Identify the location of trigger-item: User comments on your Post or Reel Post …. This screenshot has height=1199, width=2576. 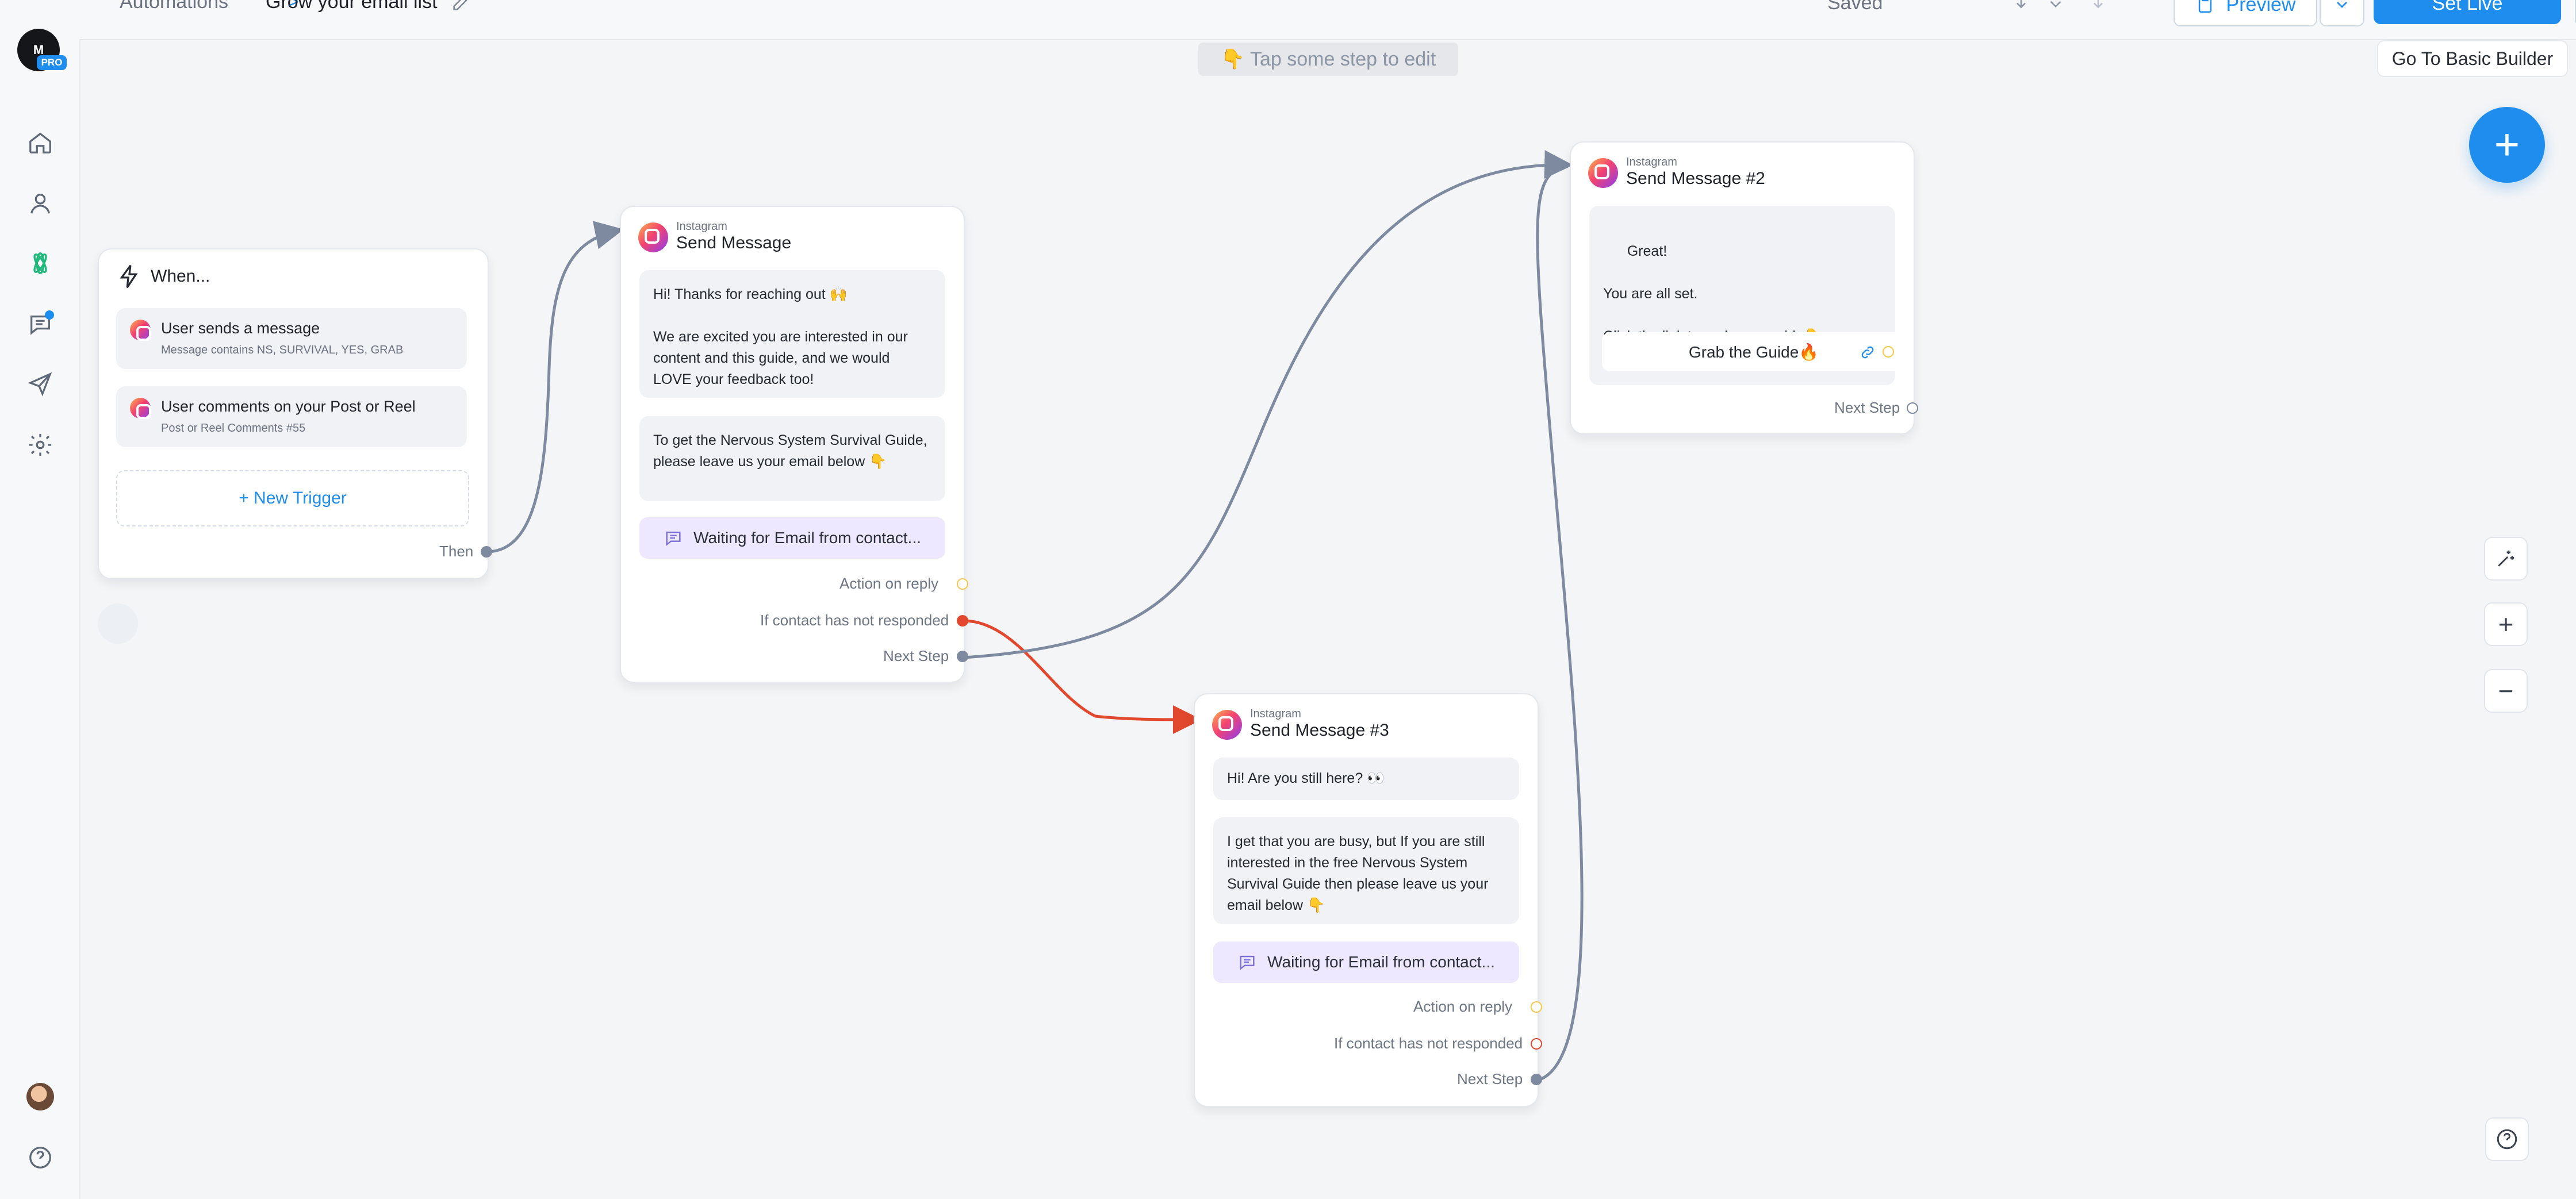
(291, 417).